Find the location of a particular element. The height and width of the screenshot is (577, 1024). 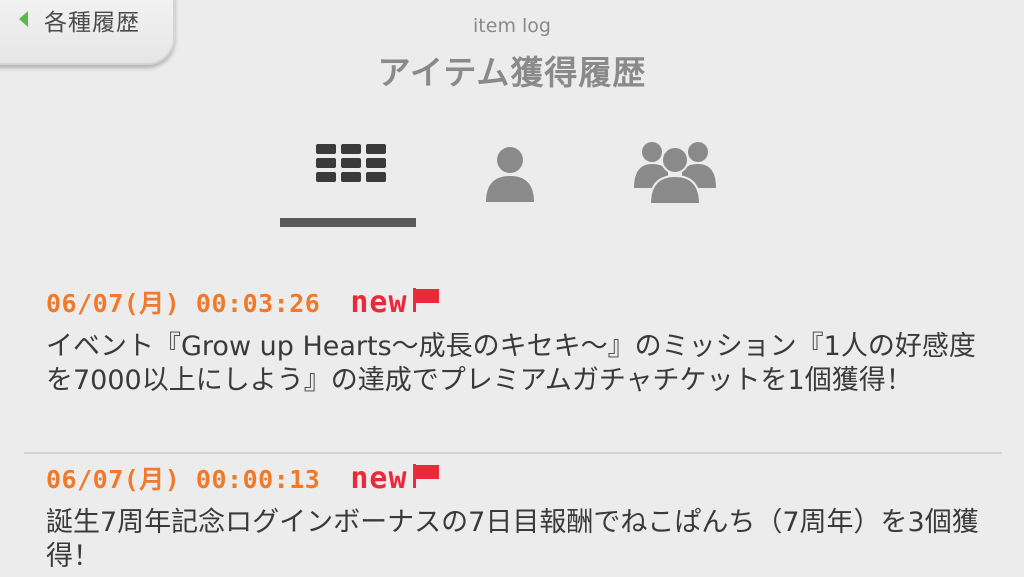

entry-timestamp: 06/07(月) 00:03:26 is located at coordinates (183, 303).